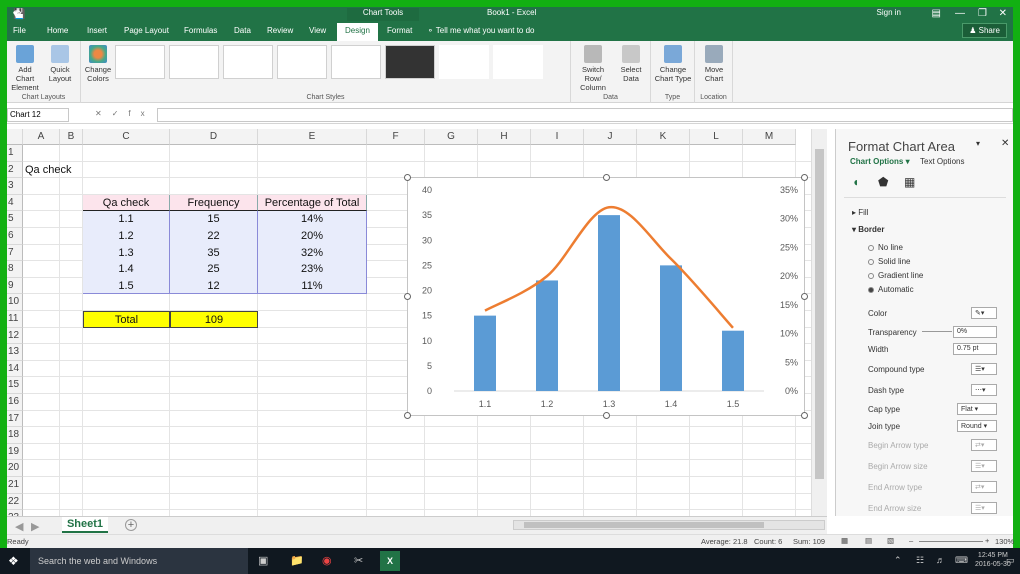  I want to click on tab-format: Format, so click(399, 30).